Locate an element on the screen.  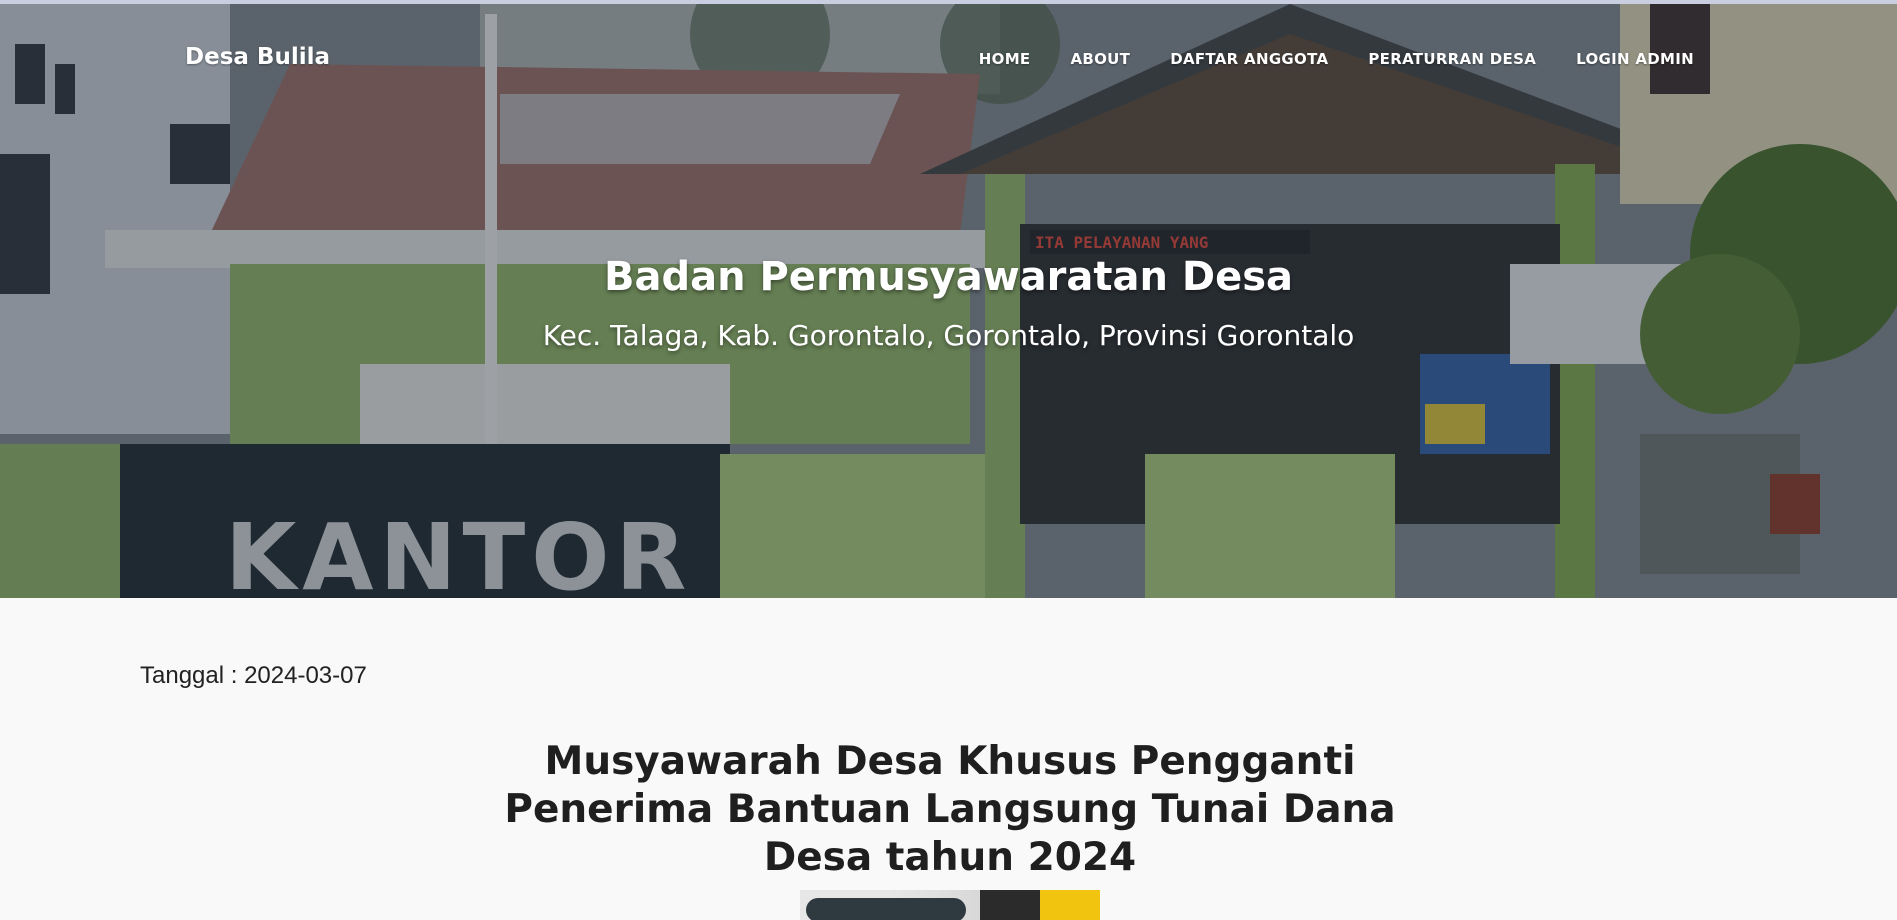
nav-item-daftar-anggota: DAFTAR ANGGOTA is located at coordinates (1249, 59).